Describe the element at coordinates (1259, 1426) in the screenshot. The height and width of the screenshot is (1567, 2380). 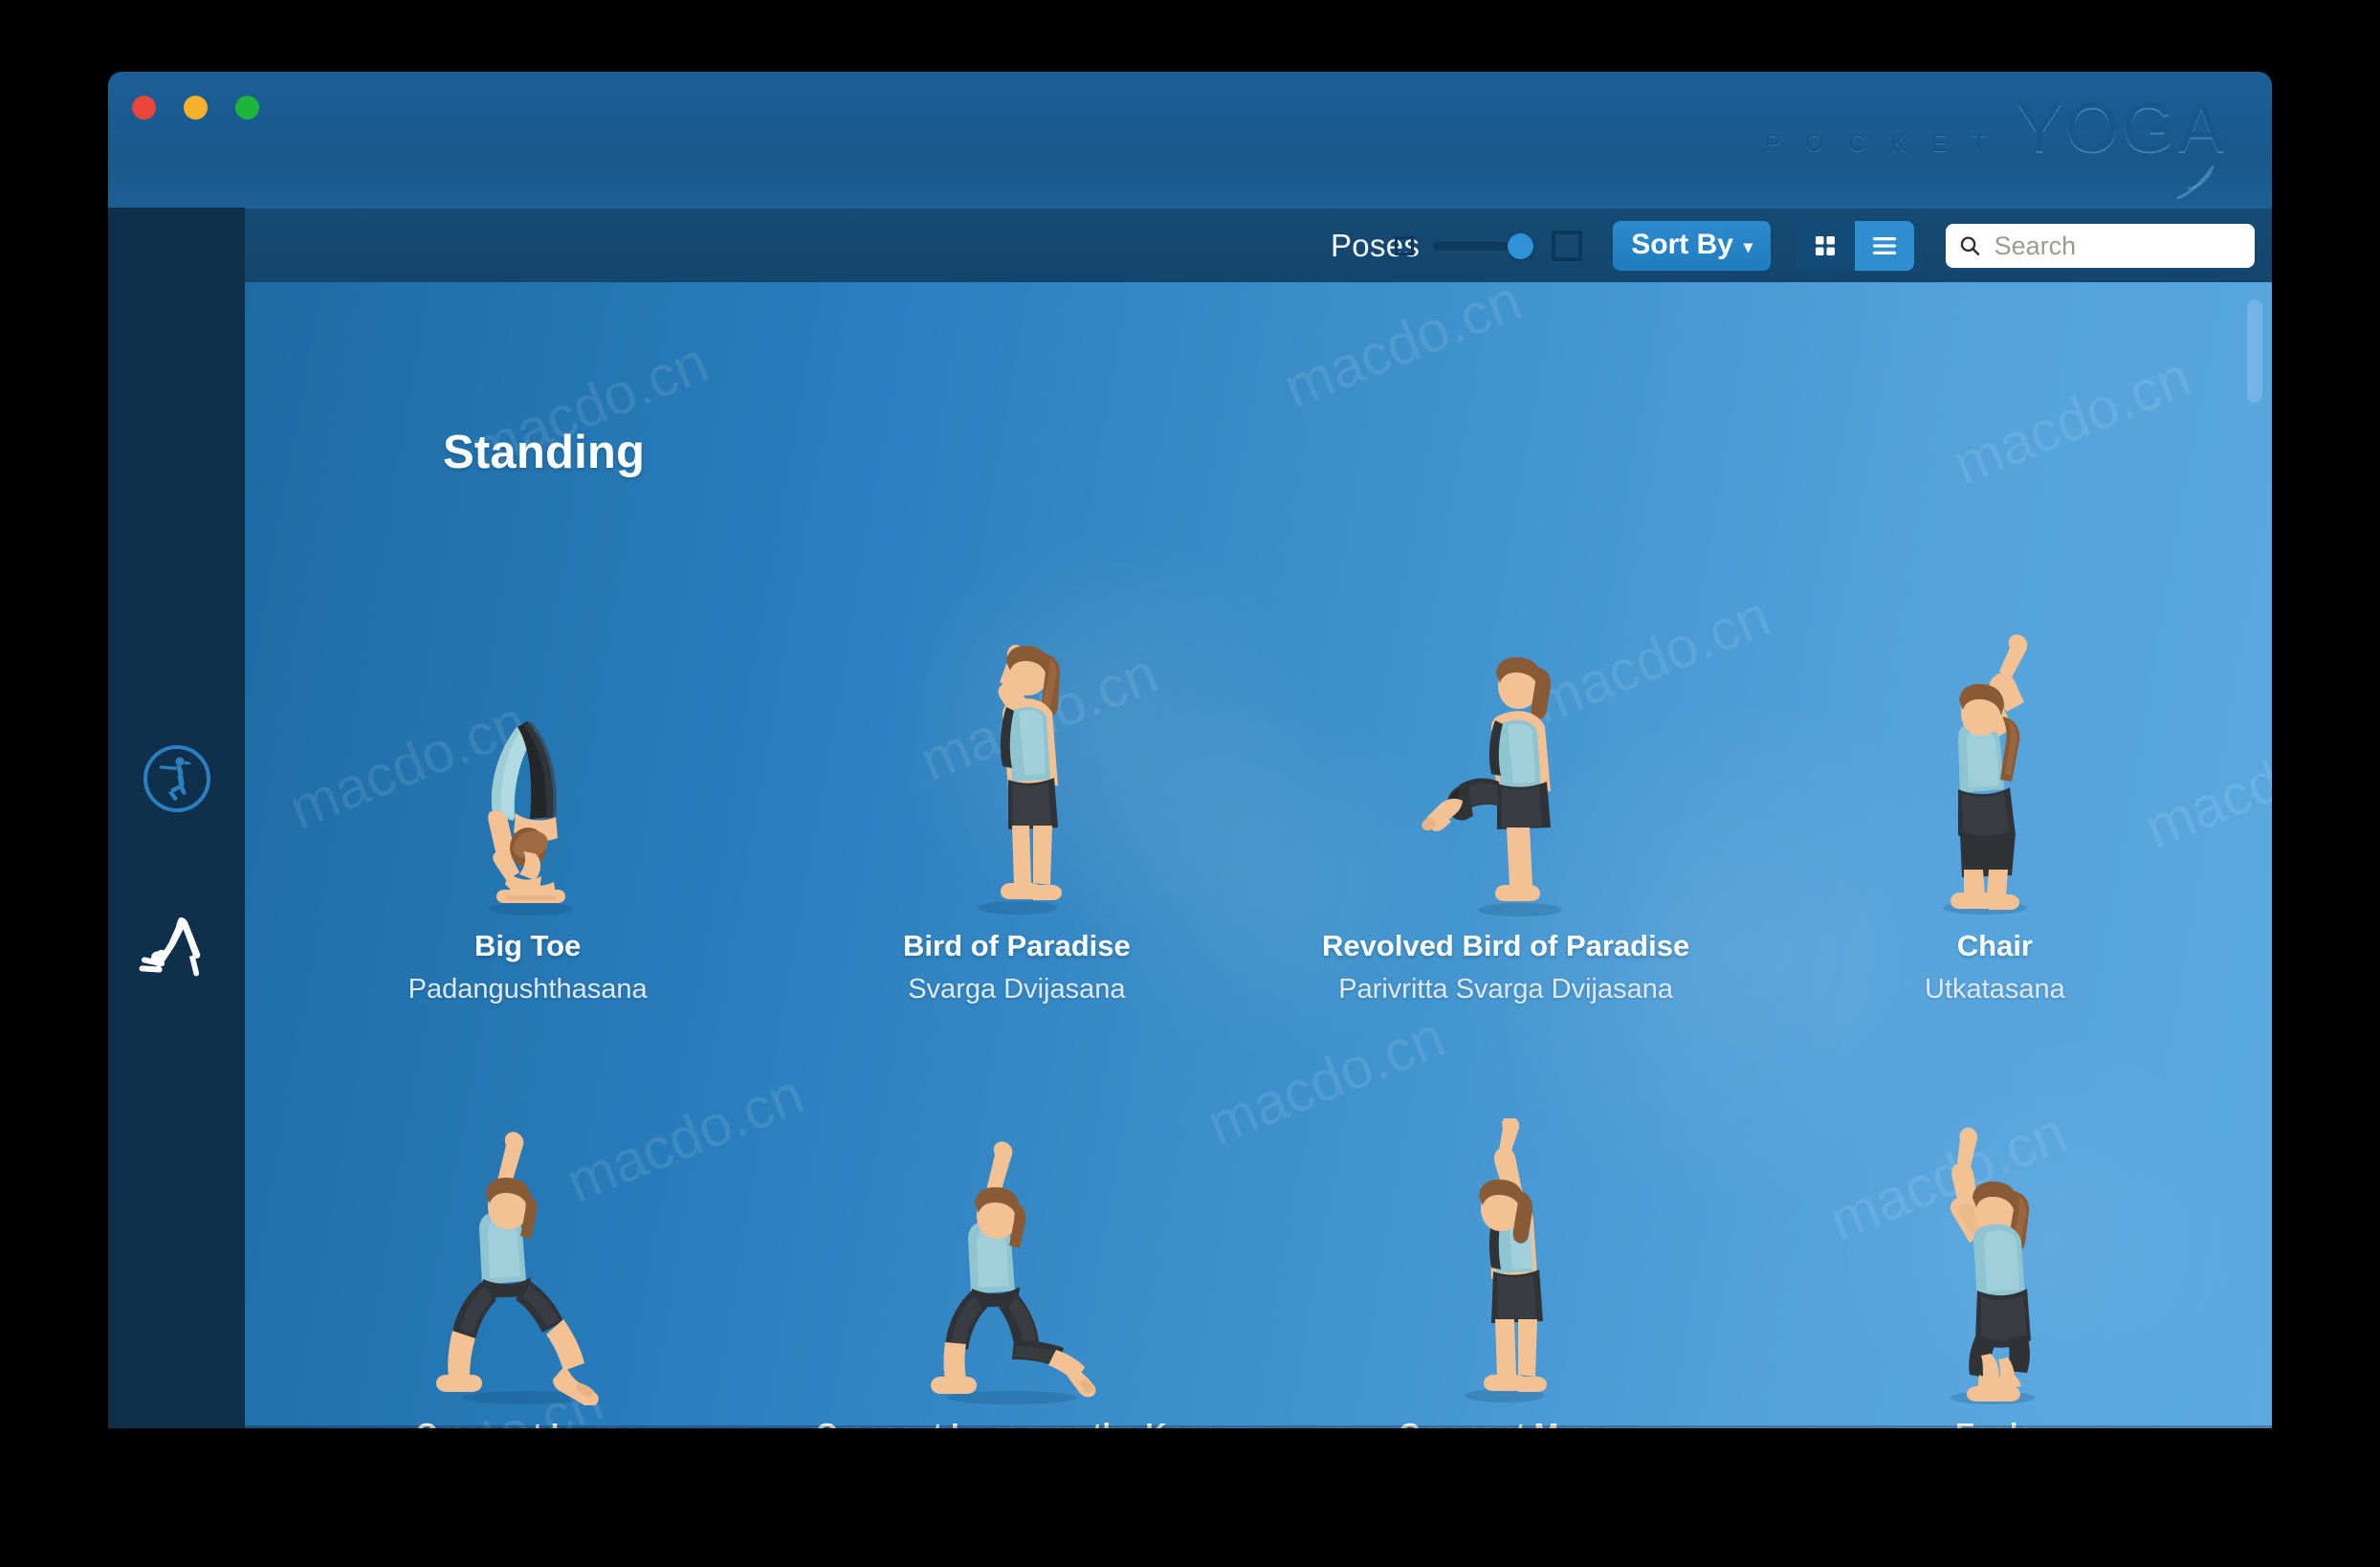
I see `window-bottom-edge` at that location.